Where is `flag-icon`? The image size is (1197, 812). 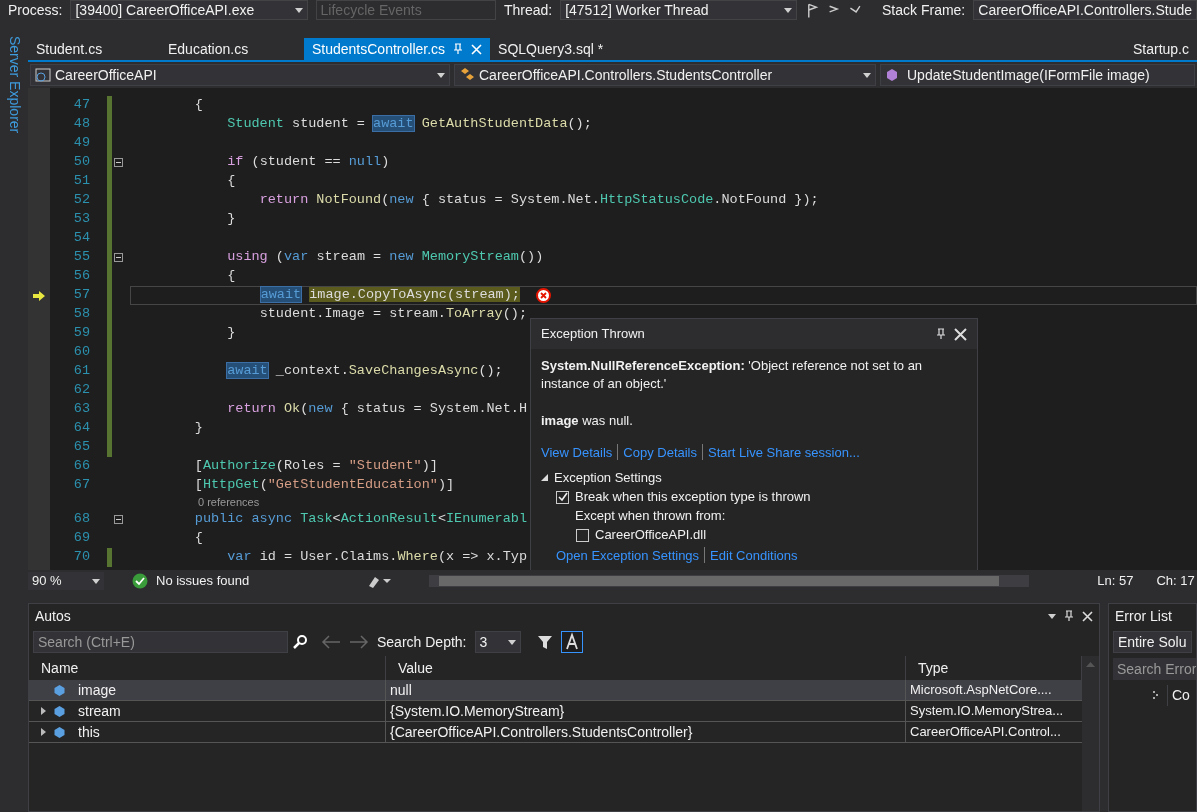 flag-icon is located at coordinates (833, 10).